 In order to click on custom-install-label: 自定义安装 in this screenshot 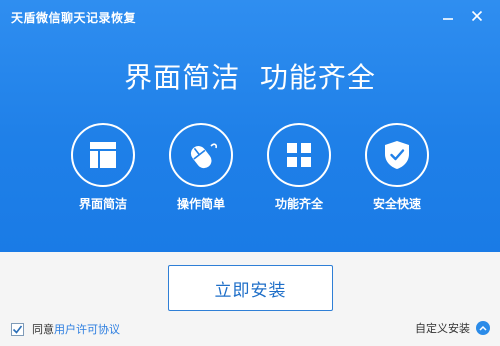, I will do `click(442, 328)`.